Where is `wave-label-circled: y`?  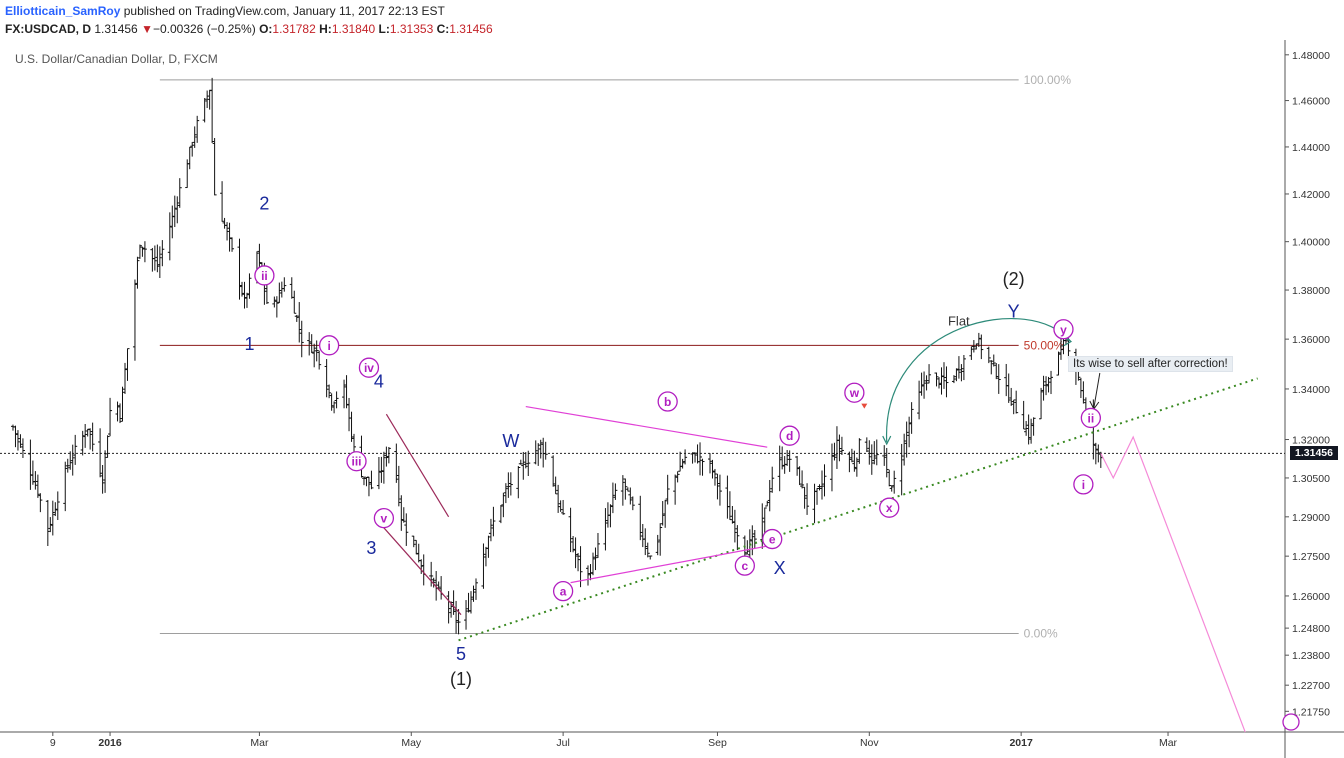
wave-label-circled: y is located at coordinates (1063, 329).